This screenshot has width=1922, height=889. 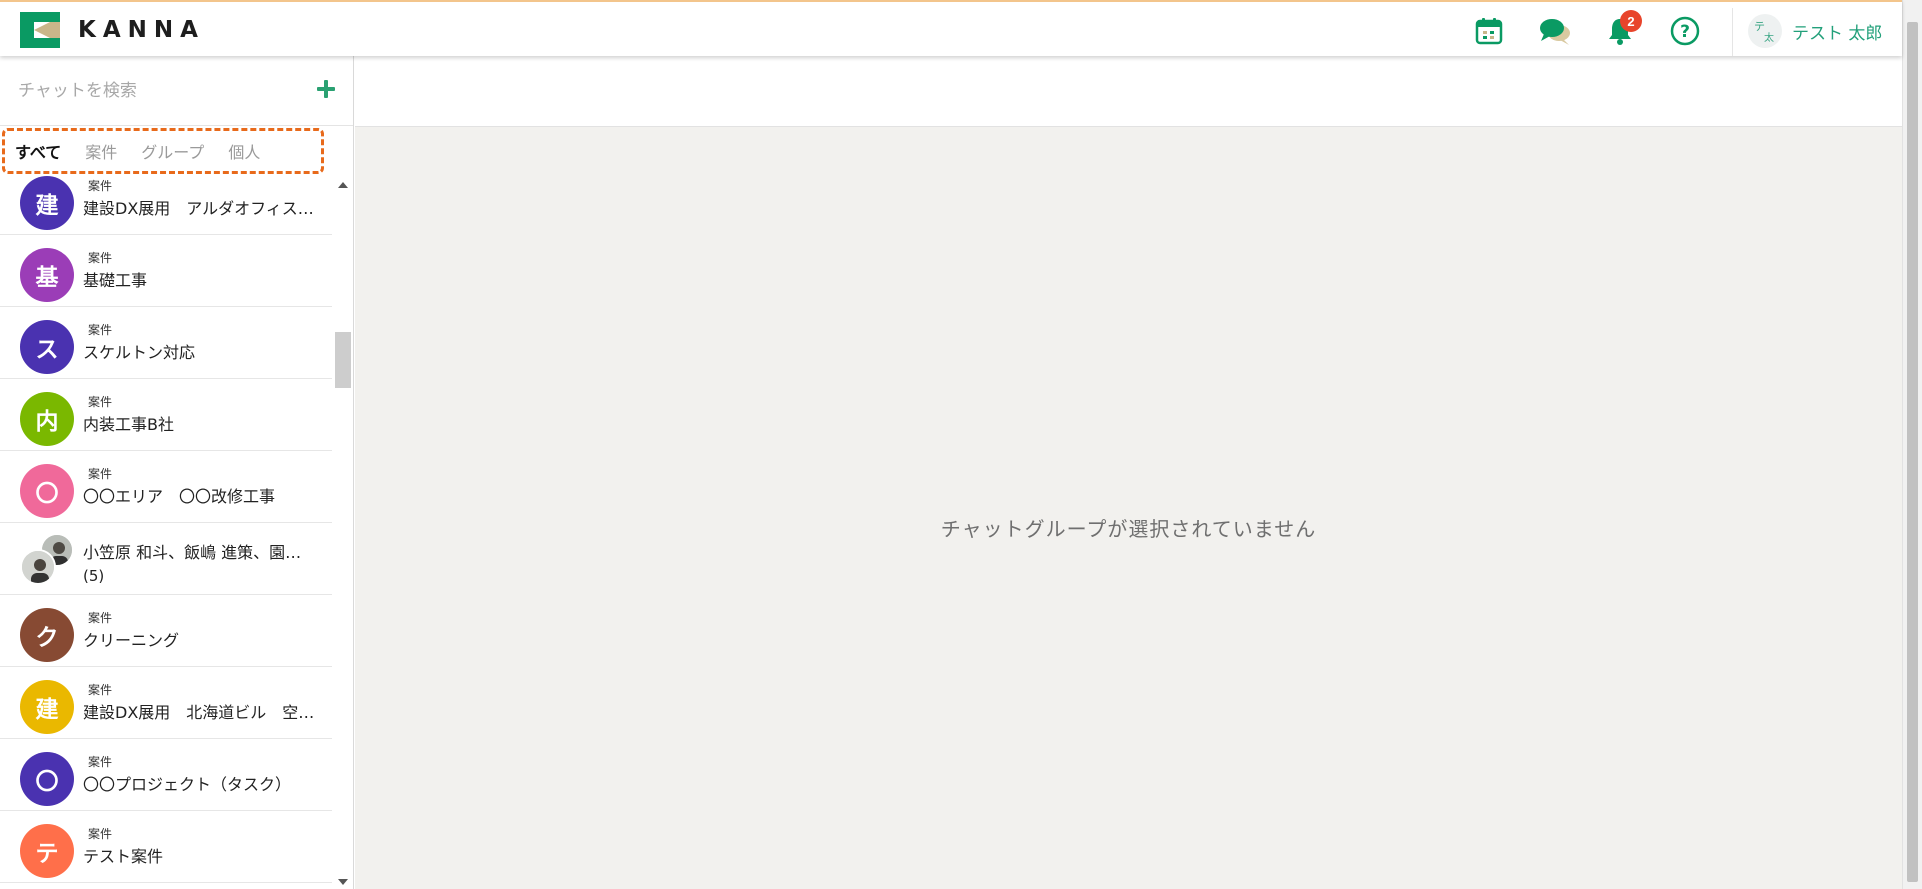 What do you see at coordinates (38, 567) in the screenshot?
I see `member-photo-avatar` at bounding box center [38, 567].